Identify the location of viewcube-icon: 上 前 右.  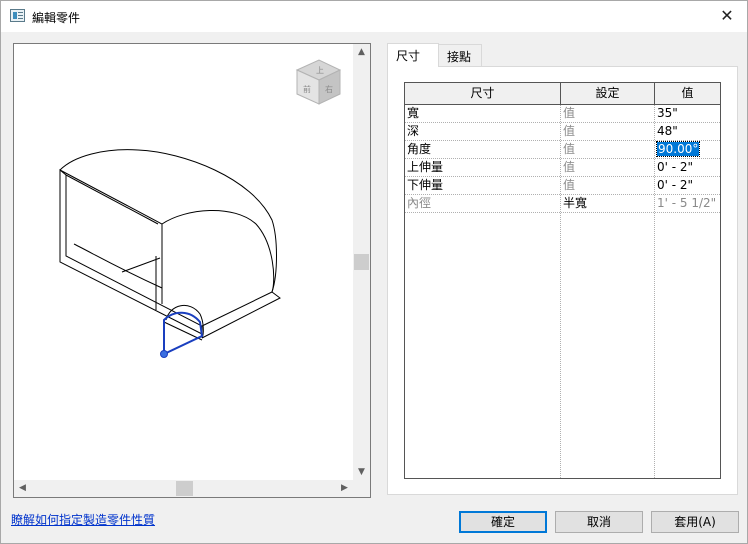
(318, 82).